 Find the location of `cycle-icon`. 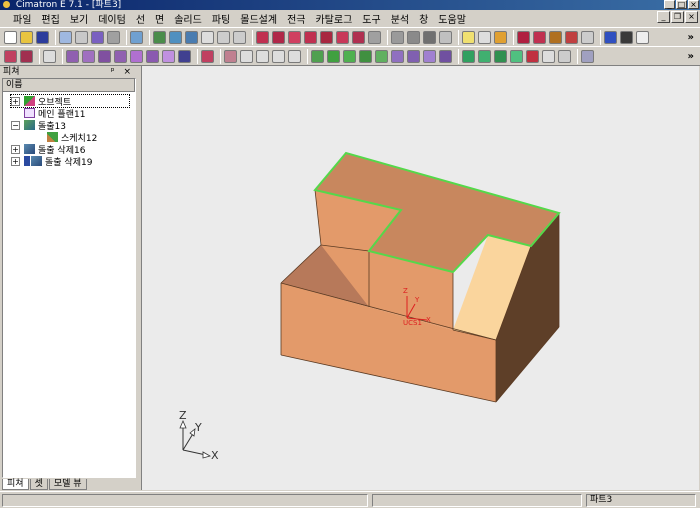

cycle-icon is located at coordinates (184, 56).